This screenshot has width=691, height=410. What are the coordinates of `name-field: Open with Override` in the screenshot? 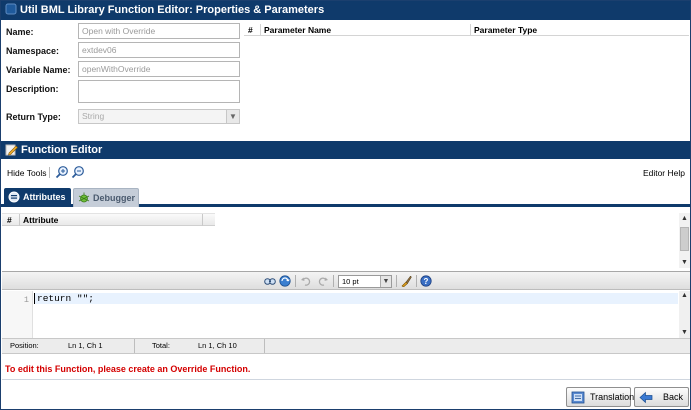 It's located at (159, 31).